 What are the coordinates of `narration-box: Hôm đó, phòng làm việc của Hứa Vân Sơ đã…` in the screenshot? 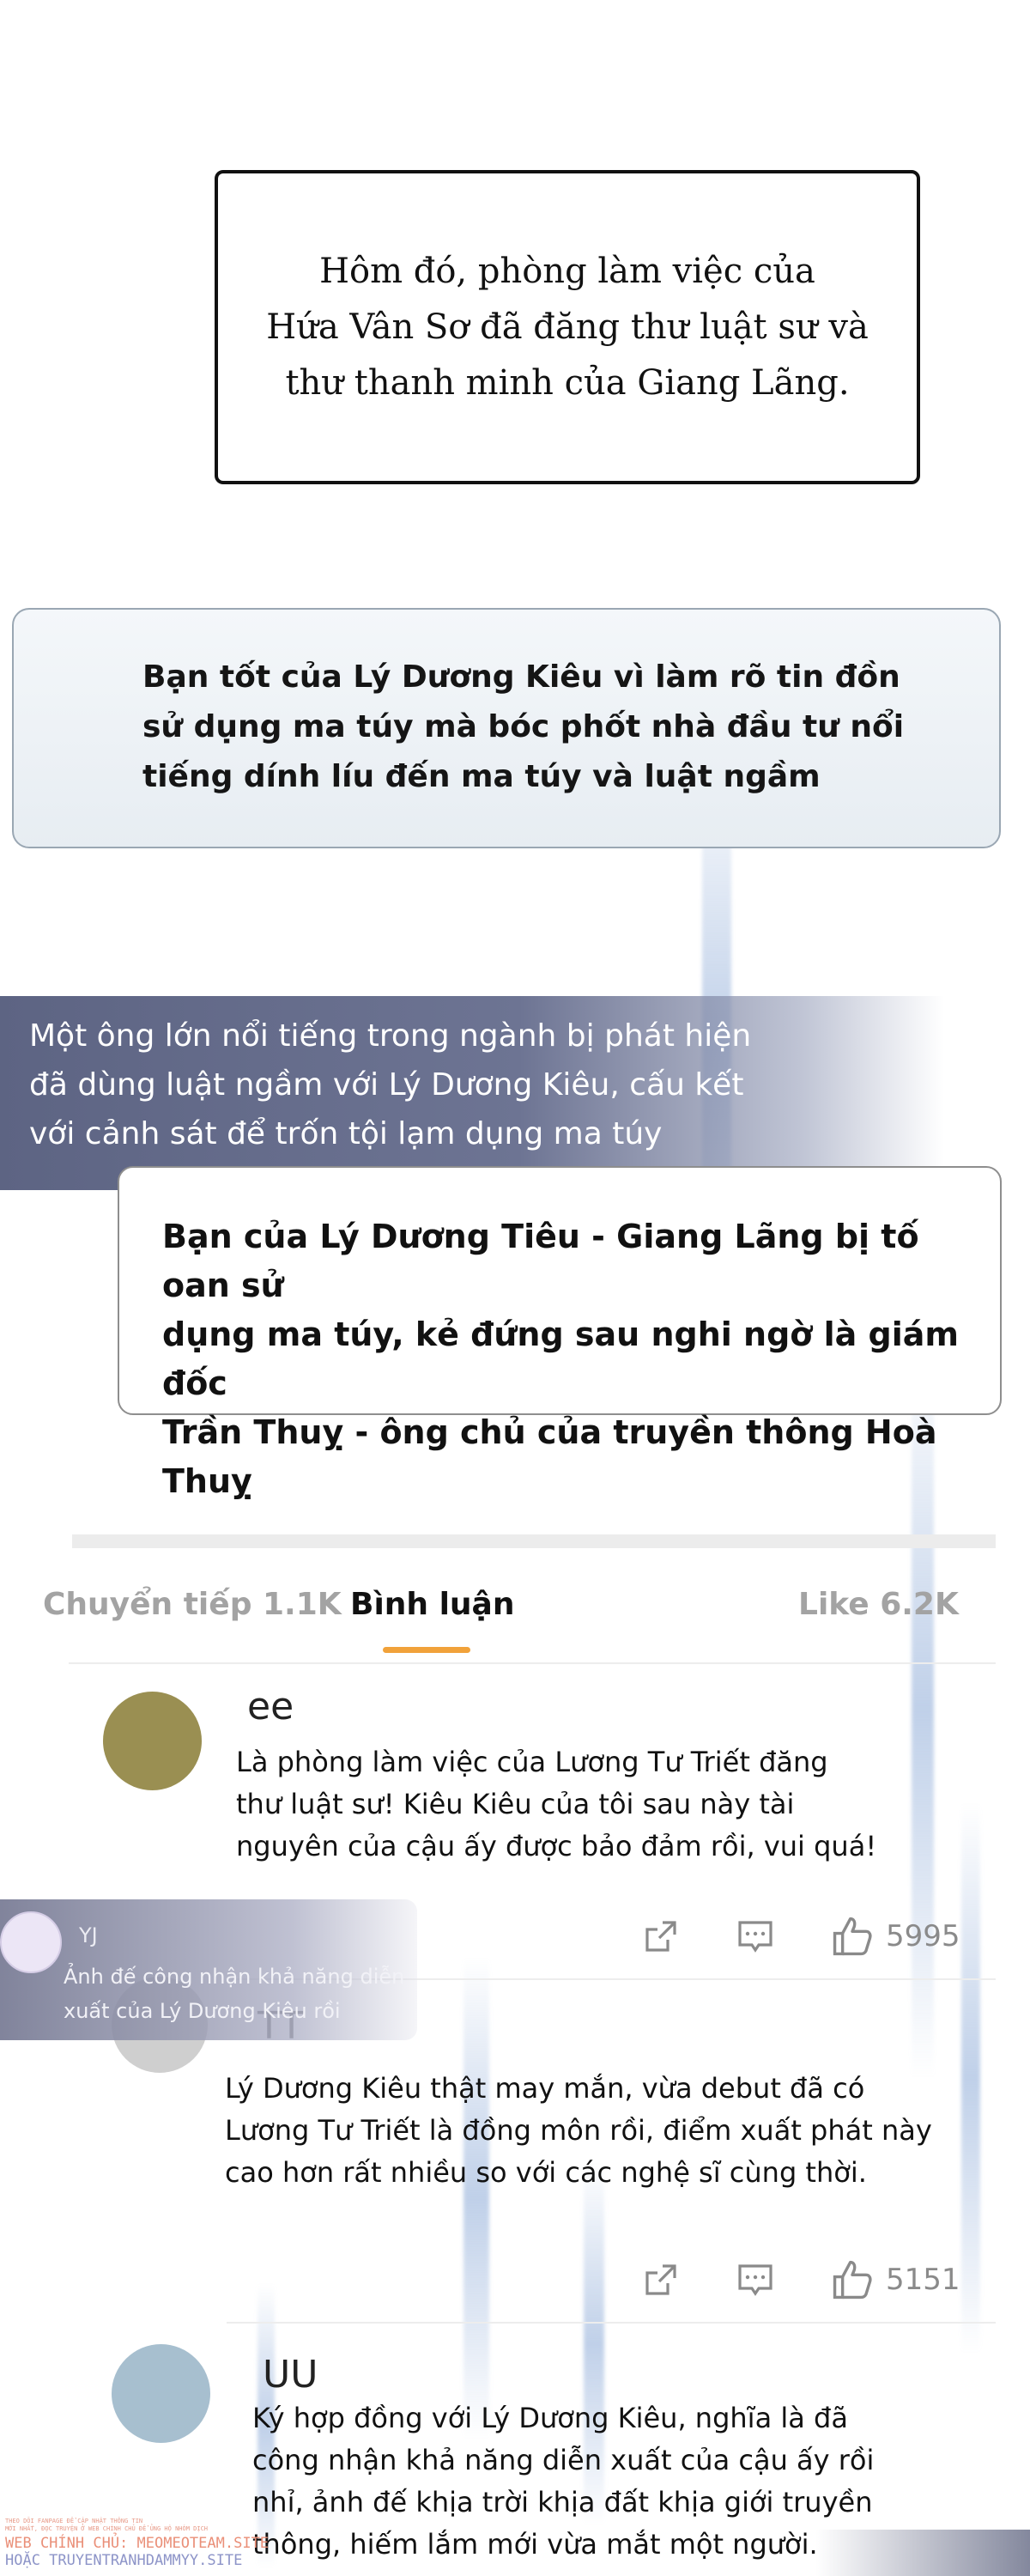 It's located at (567, 327).